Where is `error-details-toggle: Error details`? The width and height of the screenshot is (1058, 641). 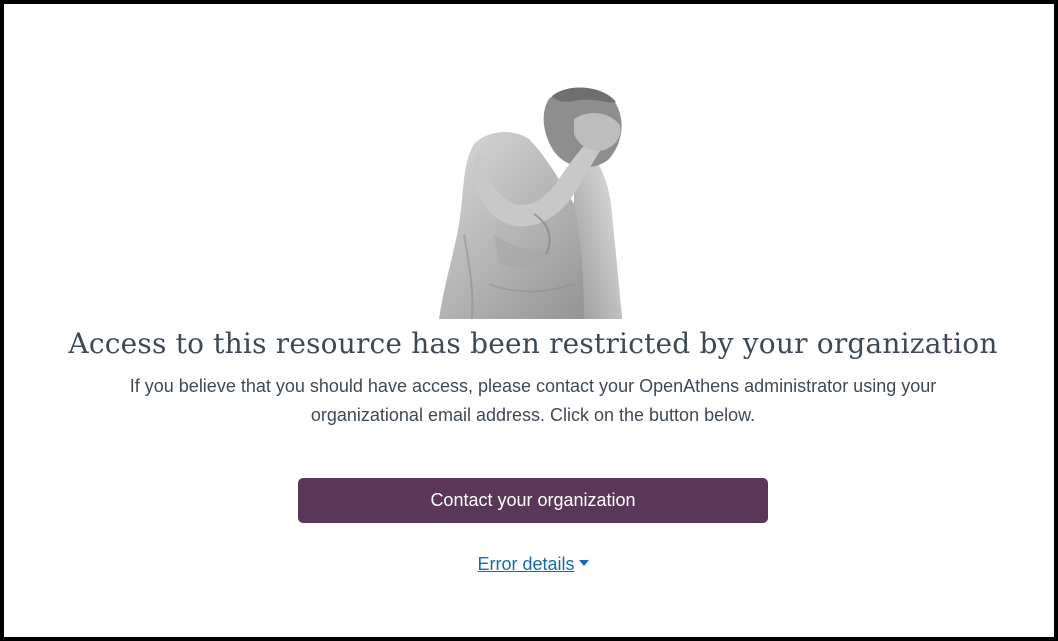 error-details-toggle: Error details is located at coordinates (531, 564).